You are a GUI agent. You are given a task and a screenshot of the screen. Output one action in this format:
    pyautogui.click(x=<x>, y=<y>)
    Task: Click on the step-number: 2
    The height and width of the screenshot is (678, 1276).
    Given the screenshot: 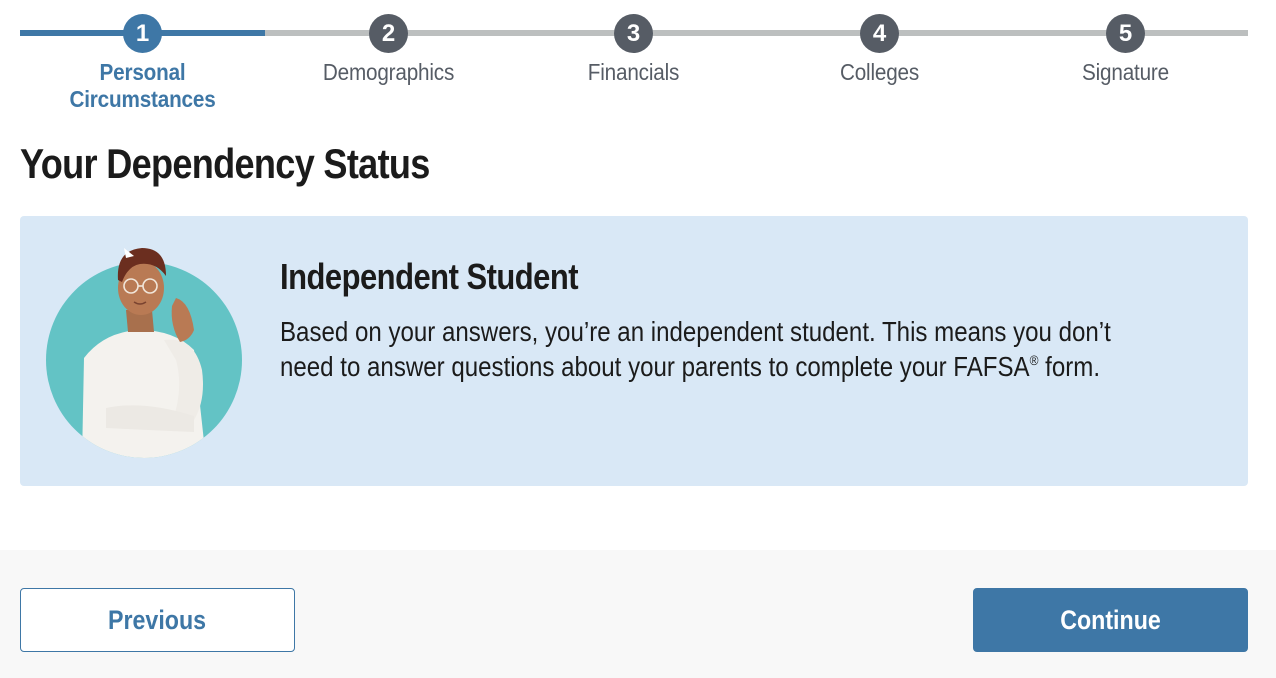 What is the action you would take?
    pyautogui.click(x=388, y=33)
    